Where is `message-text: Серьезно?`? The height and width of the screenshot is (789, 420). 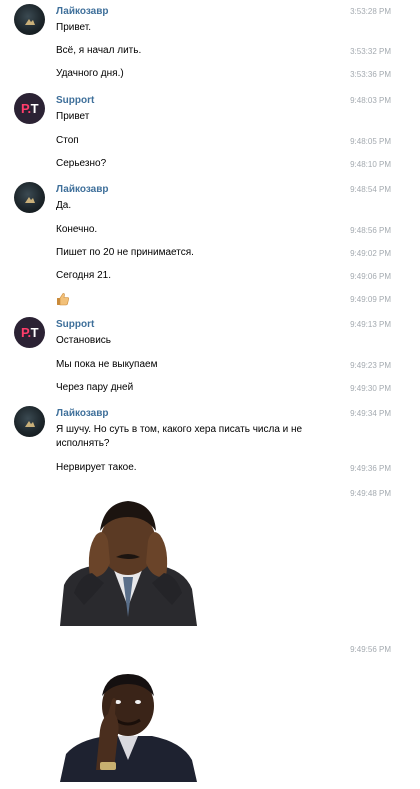
message-text: Серьезно? is located at coordinates (81, 163).